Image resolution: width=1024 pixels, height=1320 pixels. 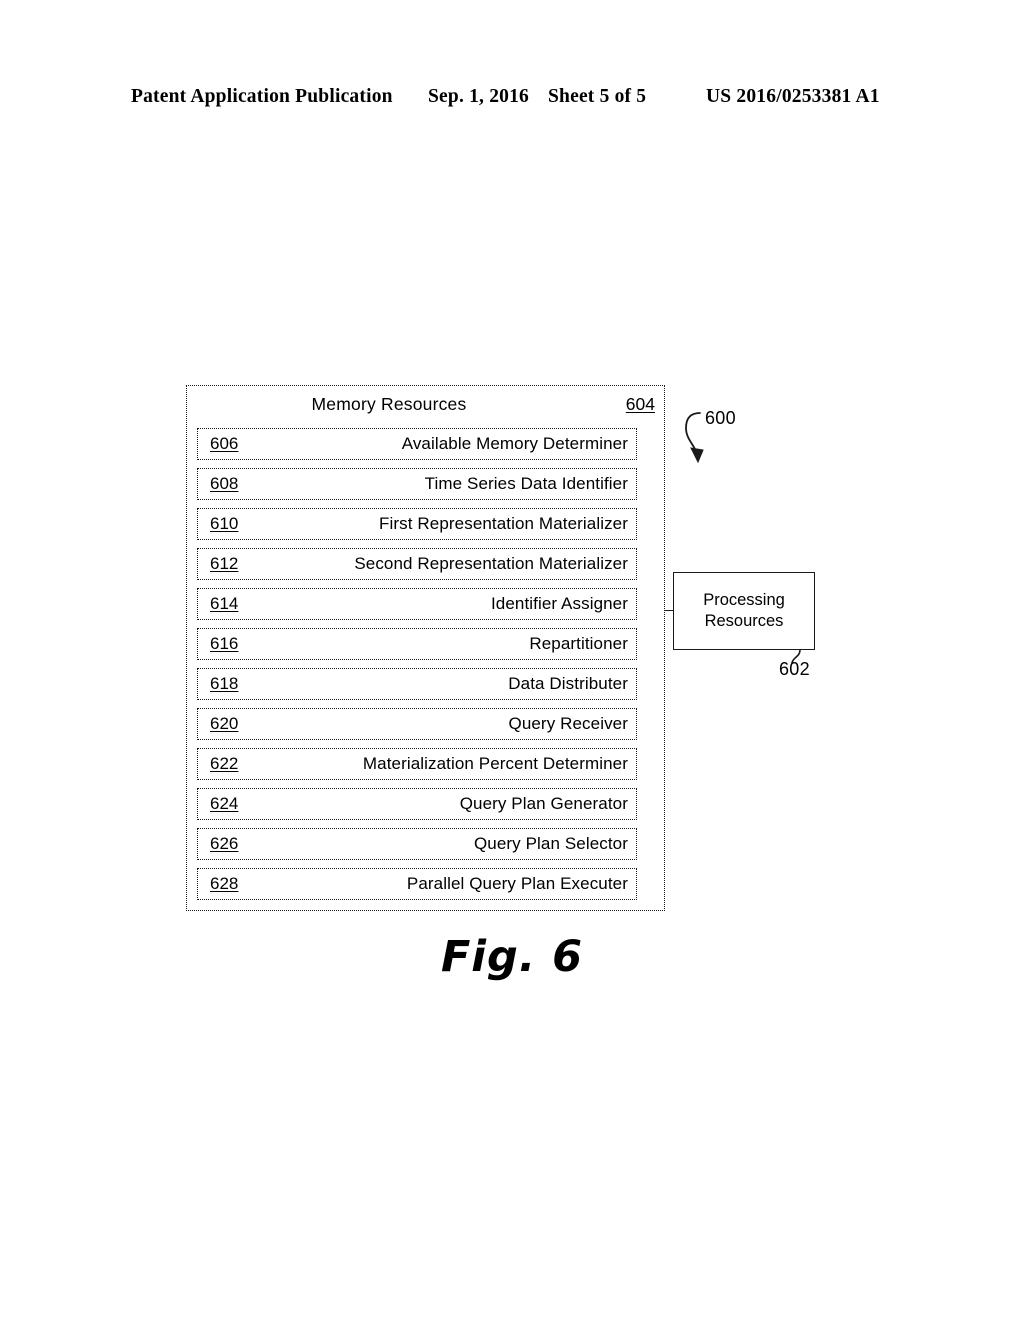 I want to click on component-row-618: 618 Data Distributer, so click(x=417, y=684).